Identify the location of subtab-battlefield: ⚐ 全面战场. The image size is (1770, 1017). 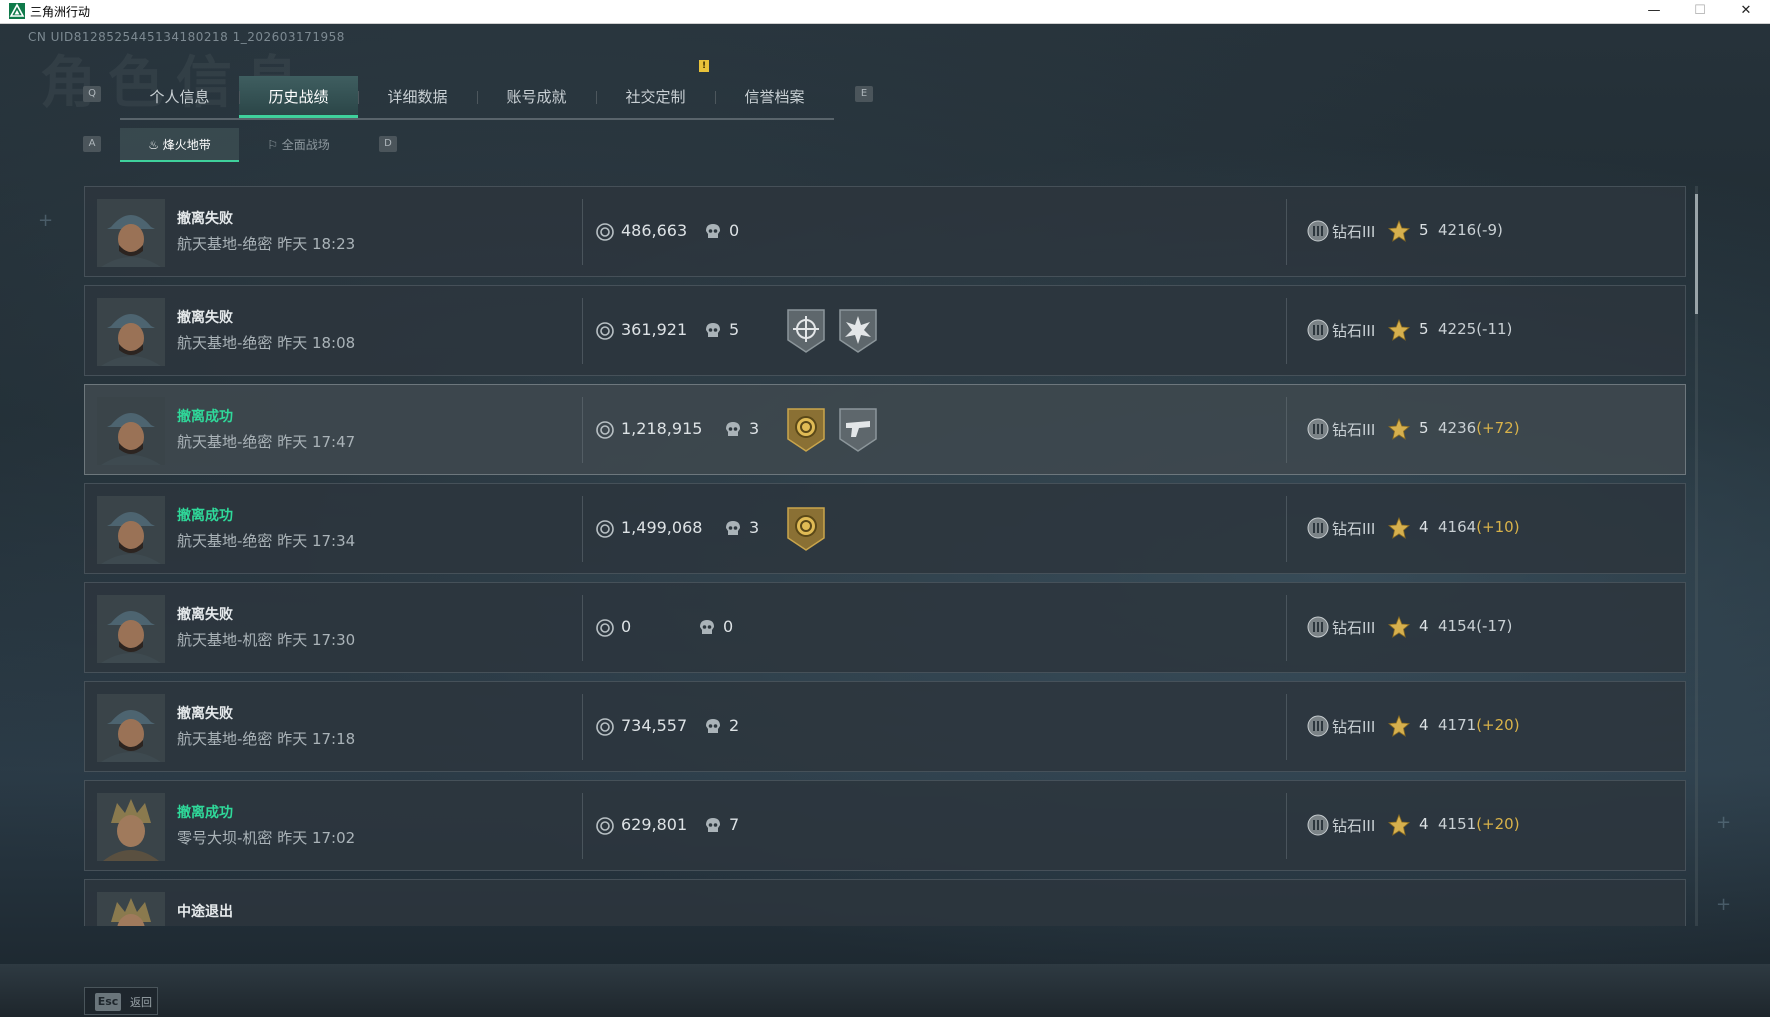
(298, 145).